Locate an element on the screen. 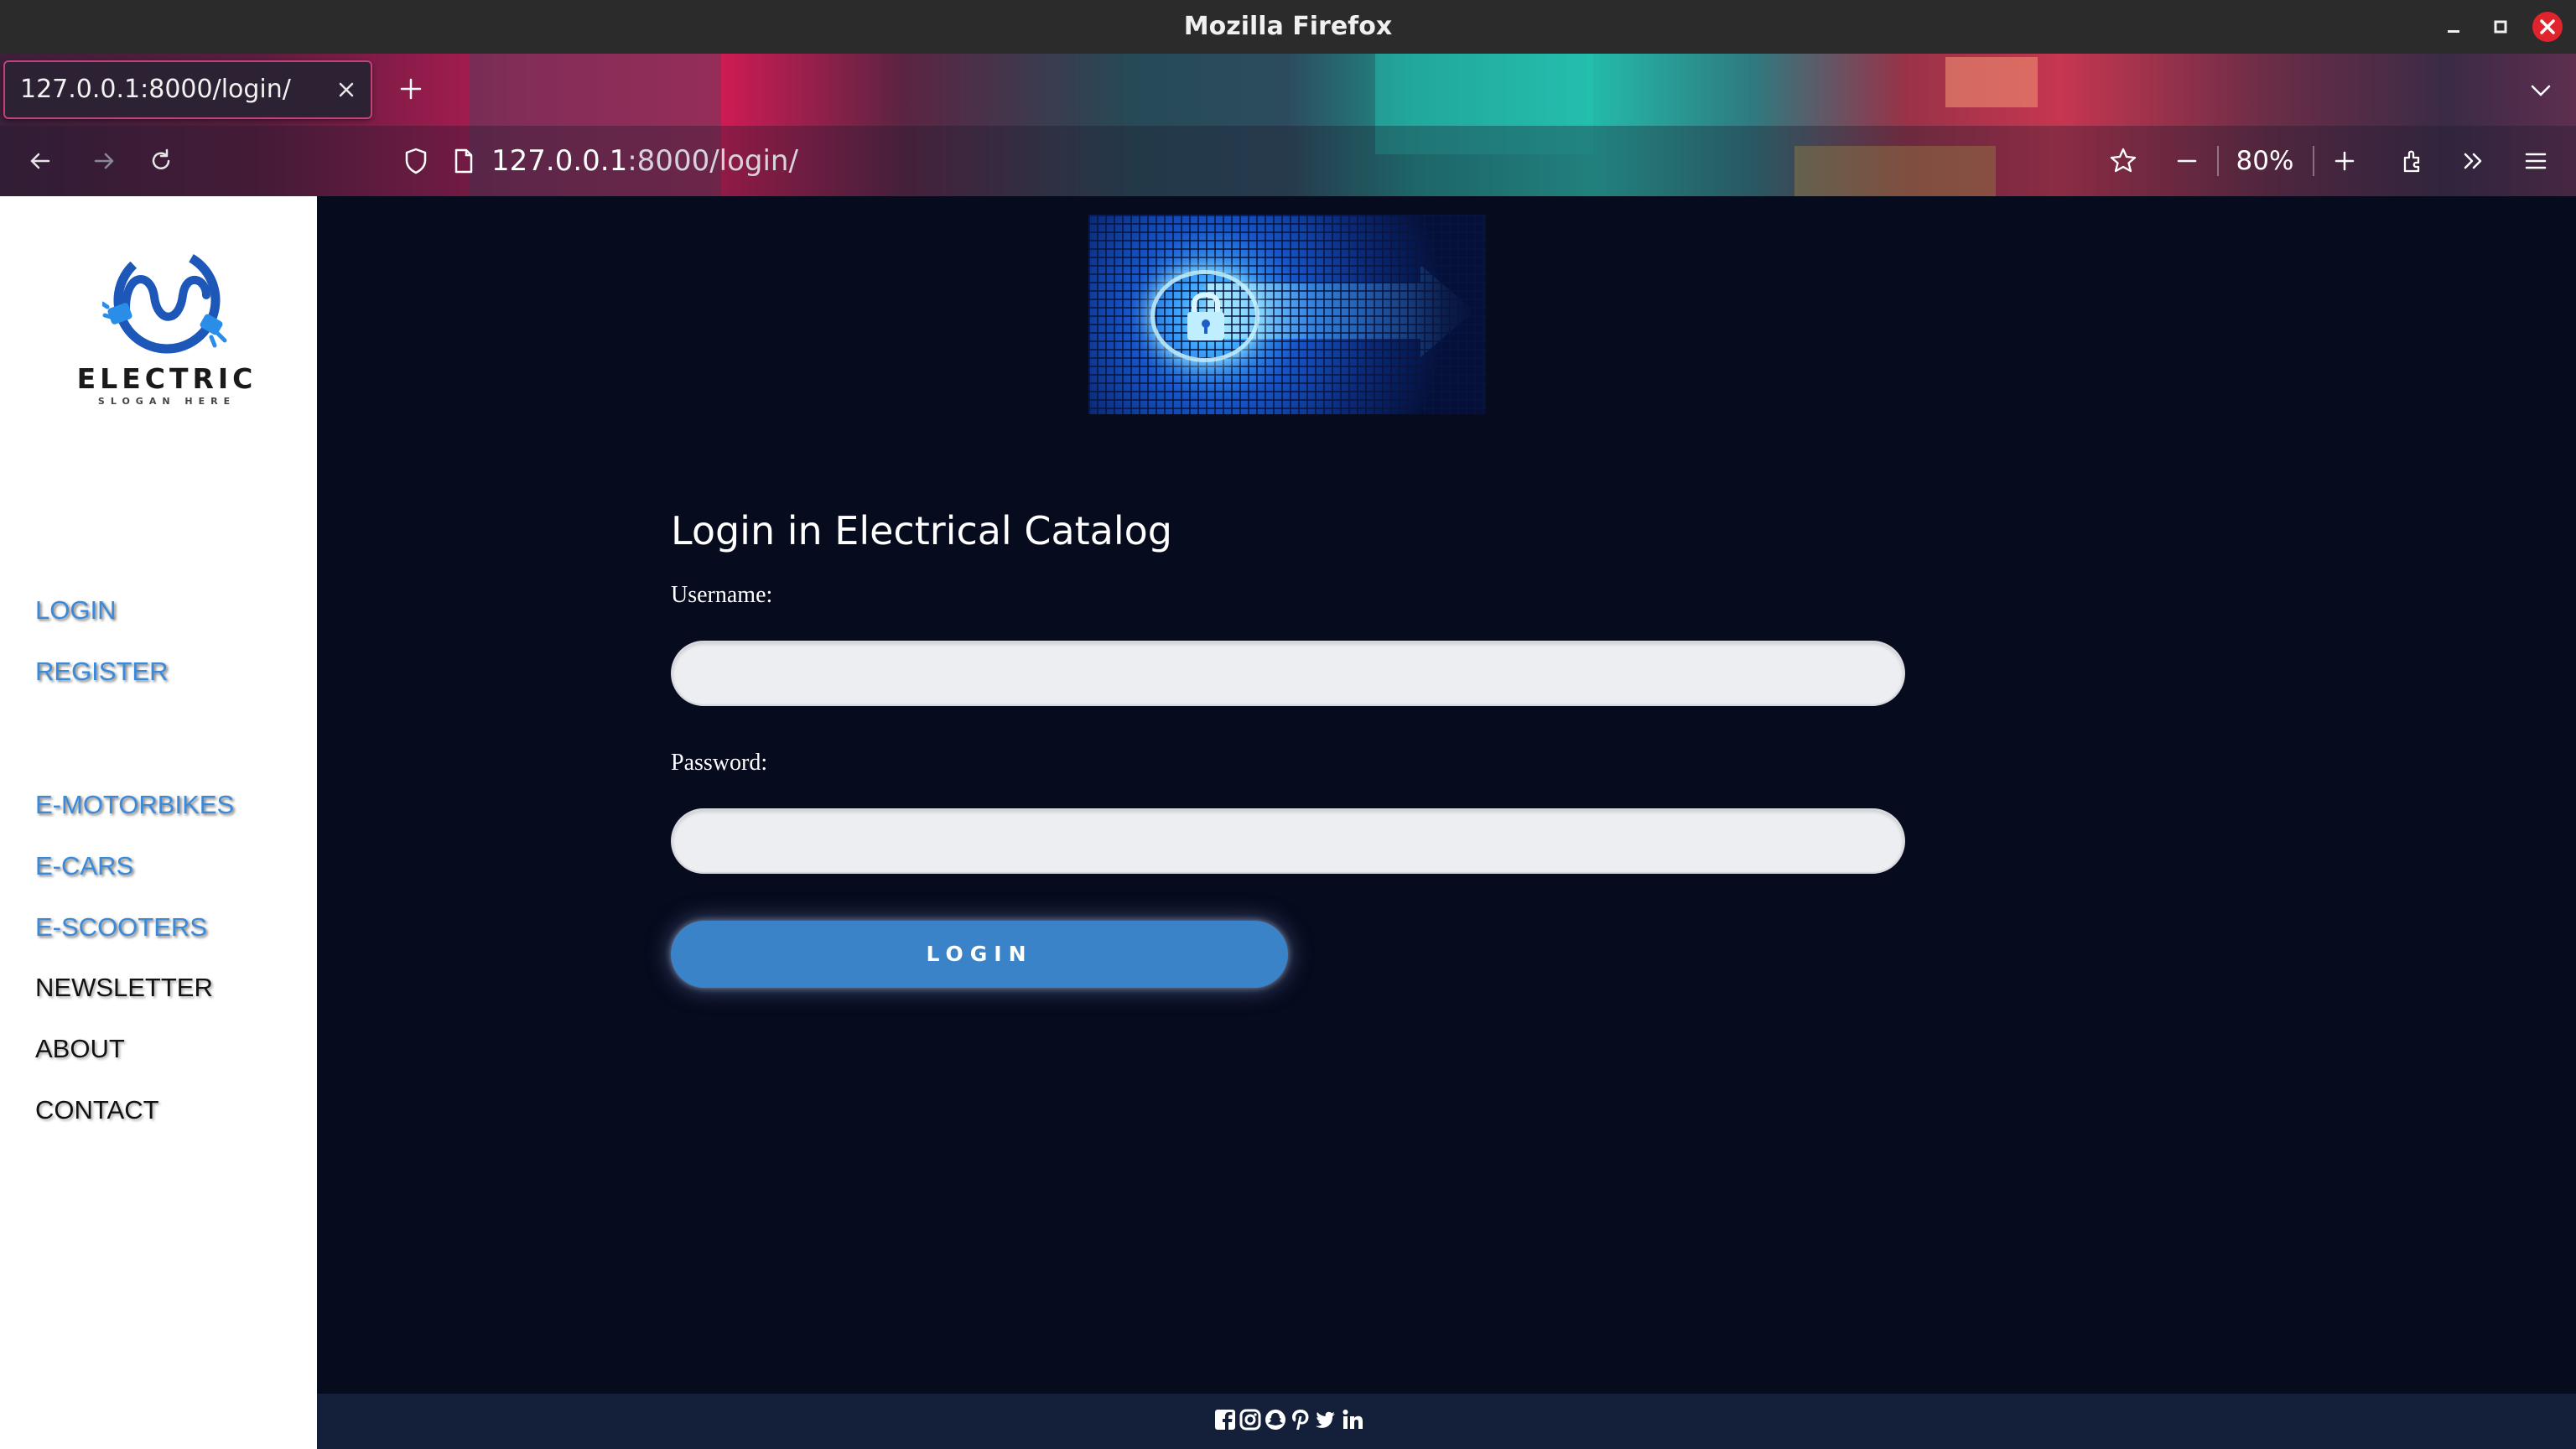 Image resolution: width=2576 pixels, height=1449 pixels. snapchat-icon is located at coordinates (1275, 1419).